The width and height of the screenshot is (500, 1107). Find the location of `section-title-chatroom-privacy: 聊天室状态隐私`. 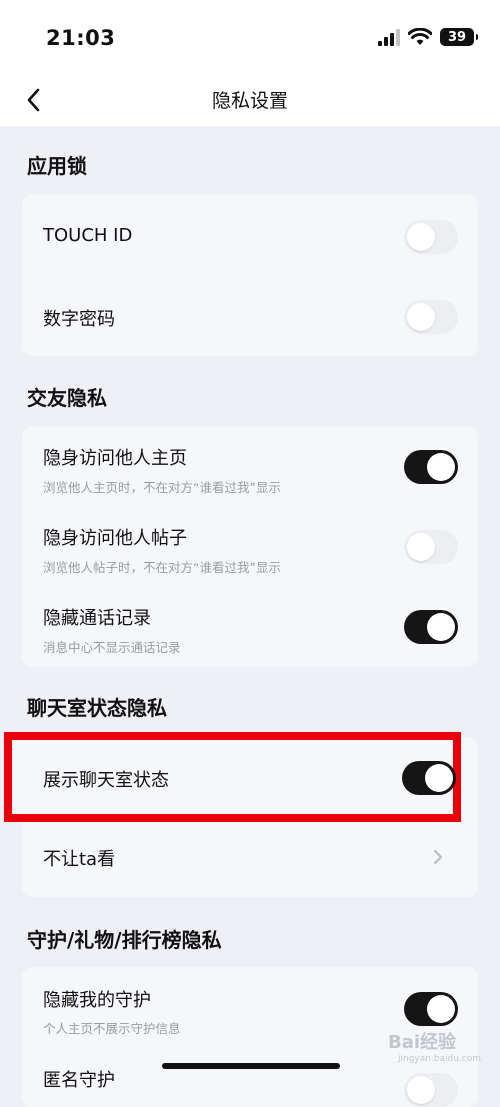

section-title-chatroom-privacy: 聊天室状态隐私 is located at coordinates (97, 708).